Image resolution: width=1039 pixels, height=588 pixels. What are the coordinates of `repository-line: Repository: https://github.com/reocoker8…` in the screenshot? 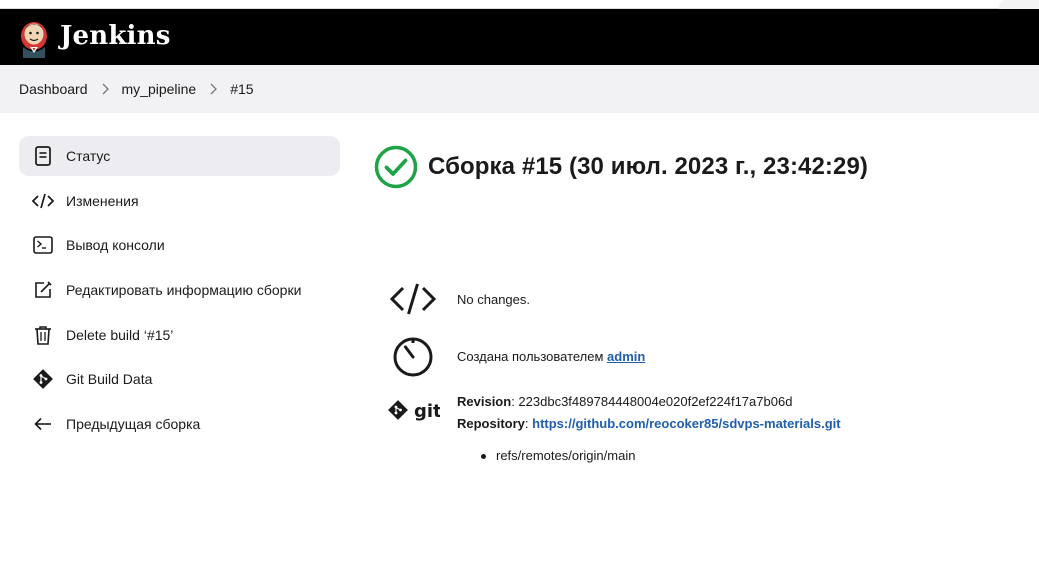 It's located at (649, 423).